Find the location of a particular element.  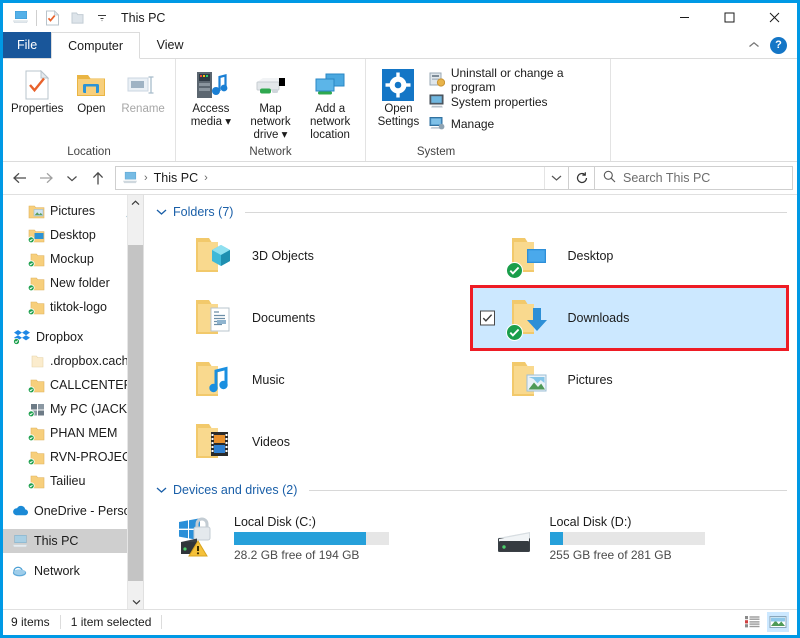

uninstall-program-button: Uninstall or change a program is located at coordinates (514, 80).